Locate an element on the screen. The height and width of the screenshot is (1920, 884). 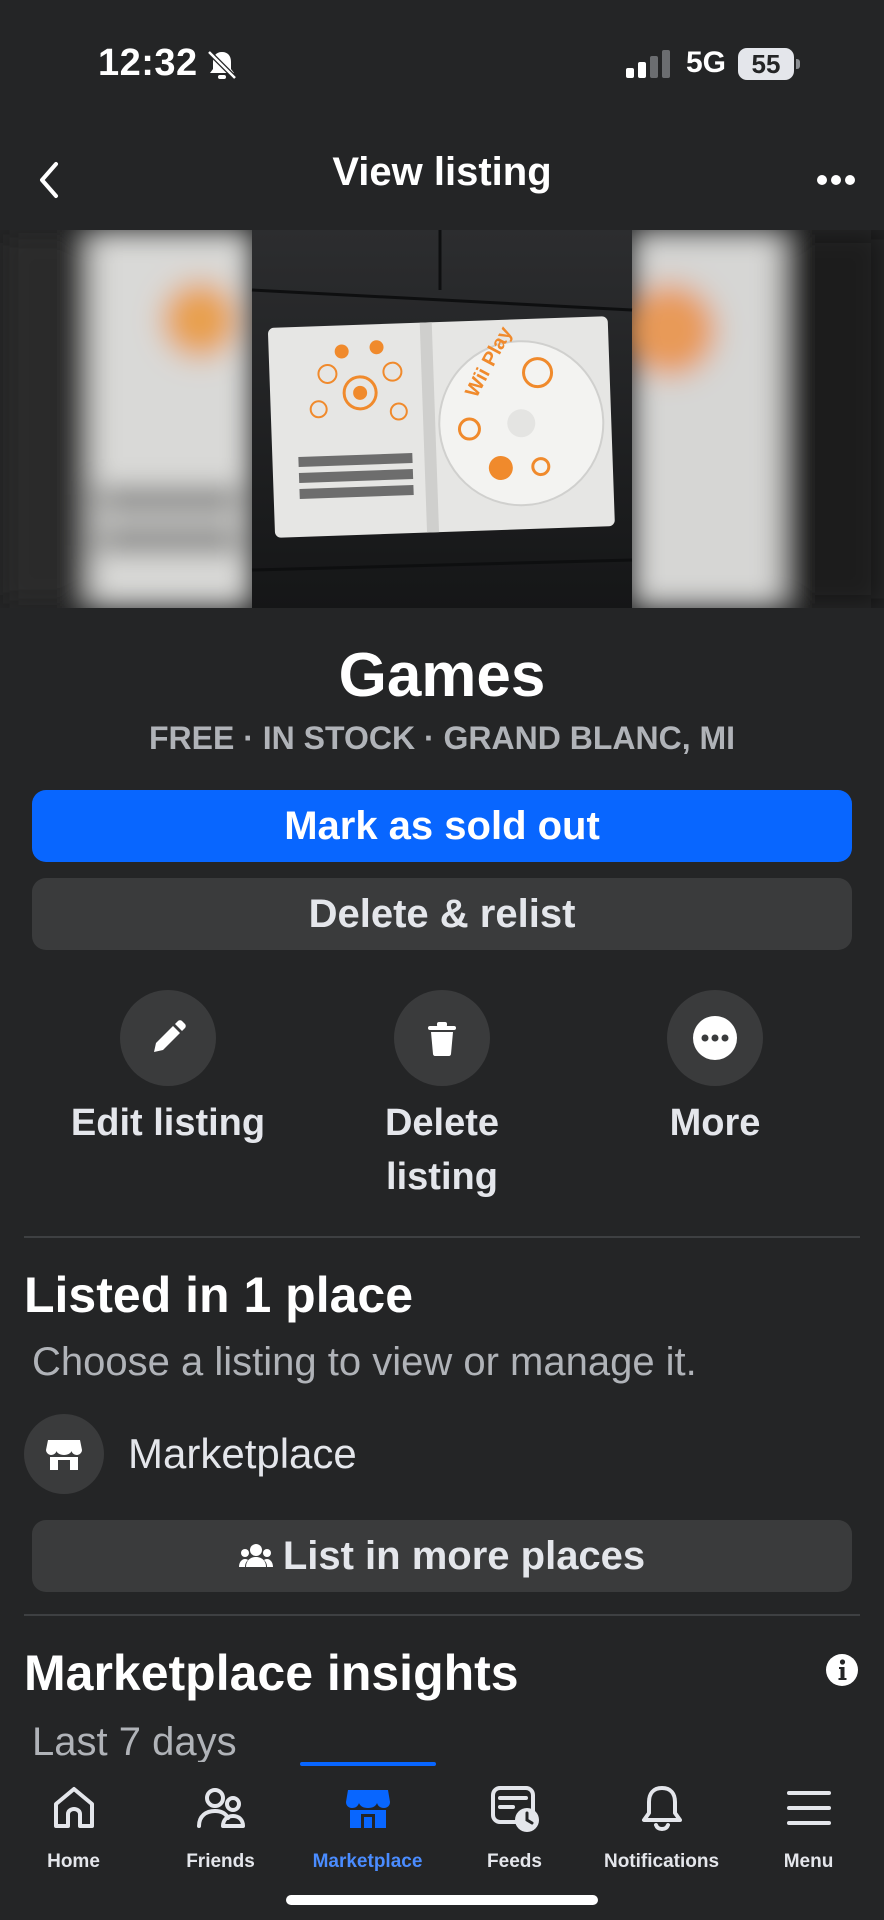
delete-relist-button: Delete & relist is located at coordinates (442, 914).